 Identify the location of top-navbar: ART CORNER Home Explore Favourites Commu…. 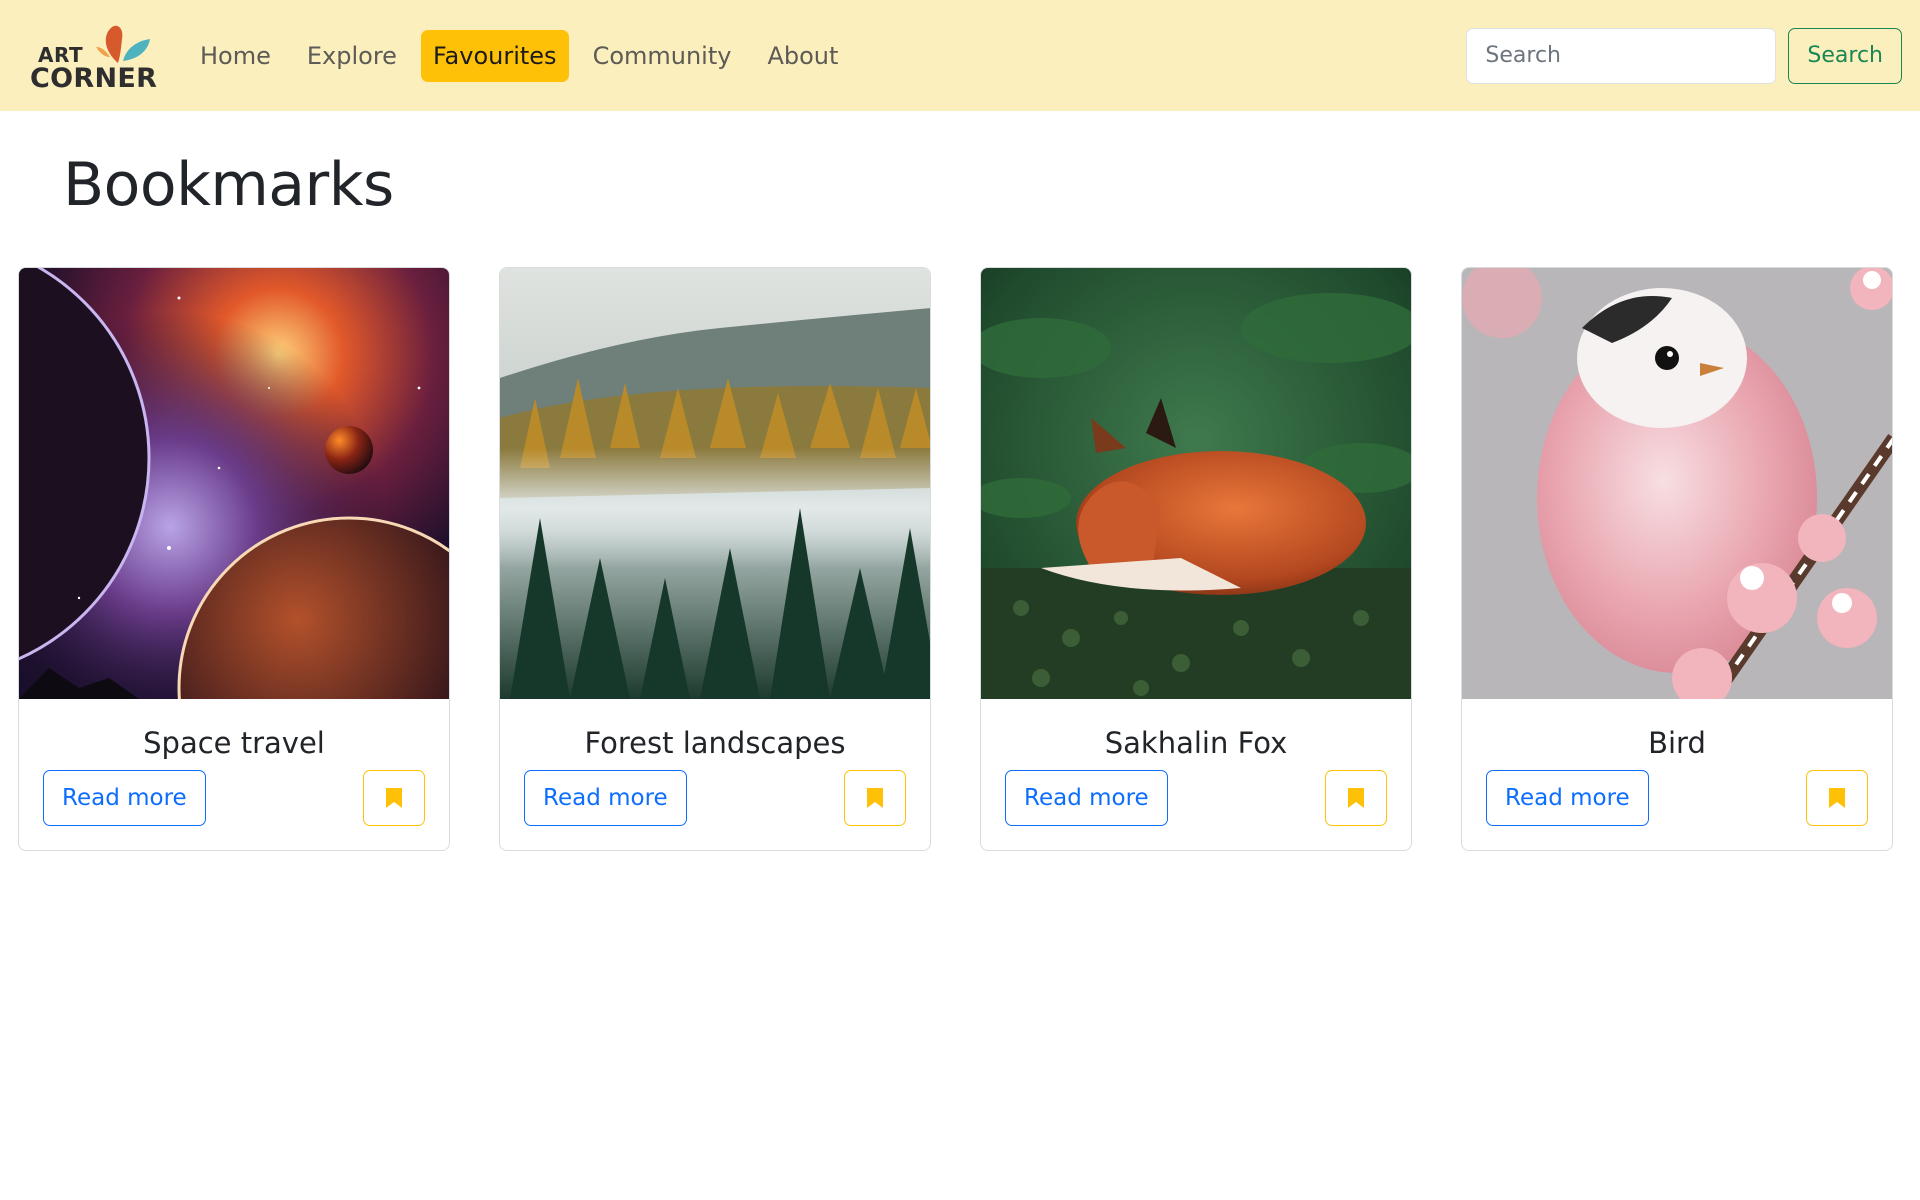
(960, 55).